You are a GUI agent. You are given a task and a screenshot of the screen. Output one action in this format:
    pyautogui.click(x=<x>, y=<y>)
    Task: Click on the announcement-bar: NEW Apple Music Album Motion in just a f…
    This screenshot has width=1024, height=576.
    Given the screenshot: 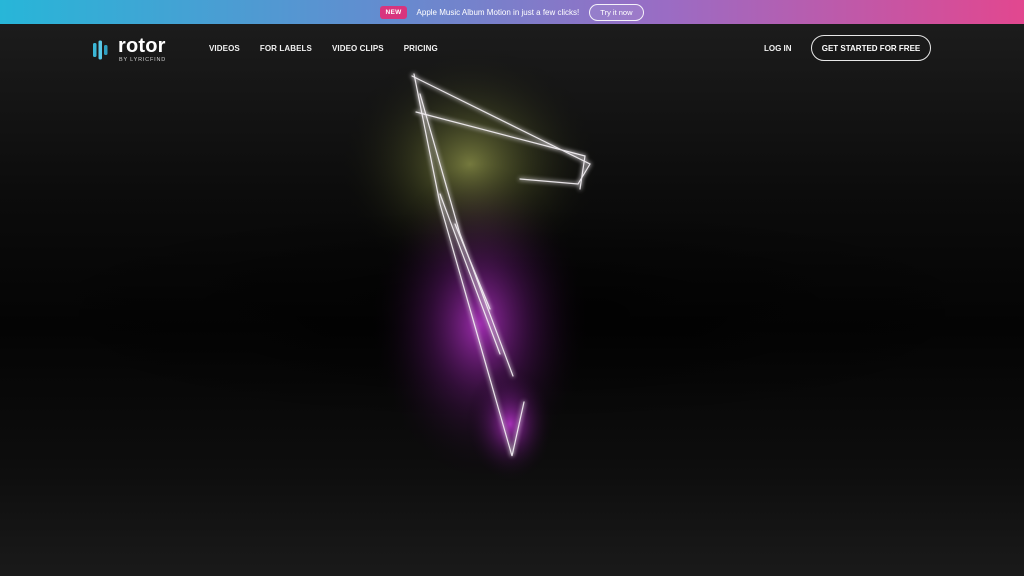 What is the action you would take?
    pyautogui.click(x=512, y=12)
    